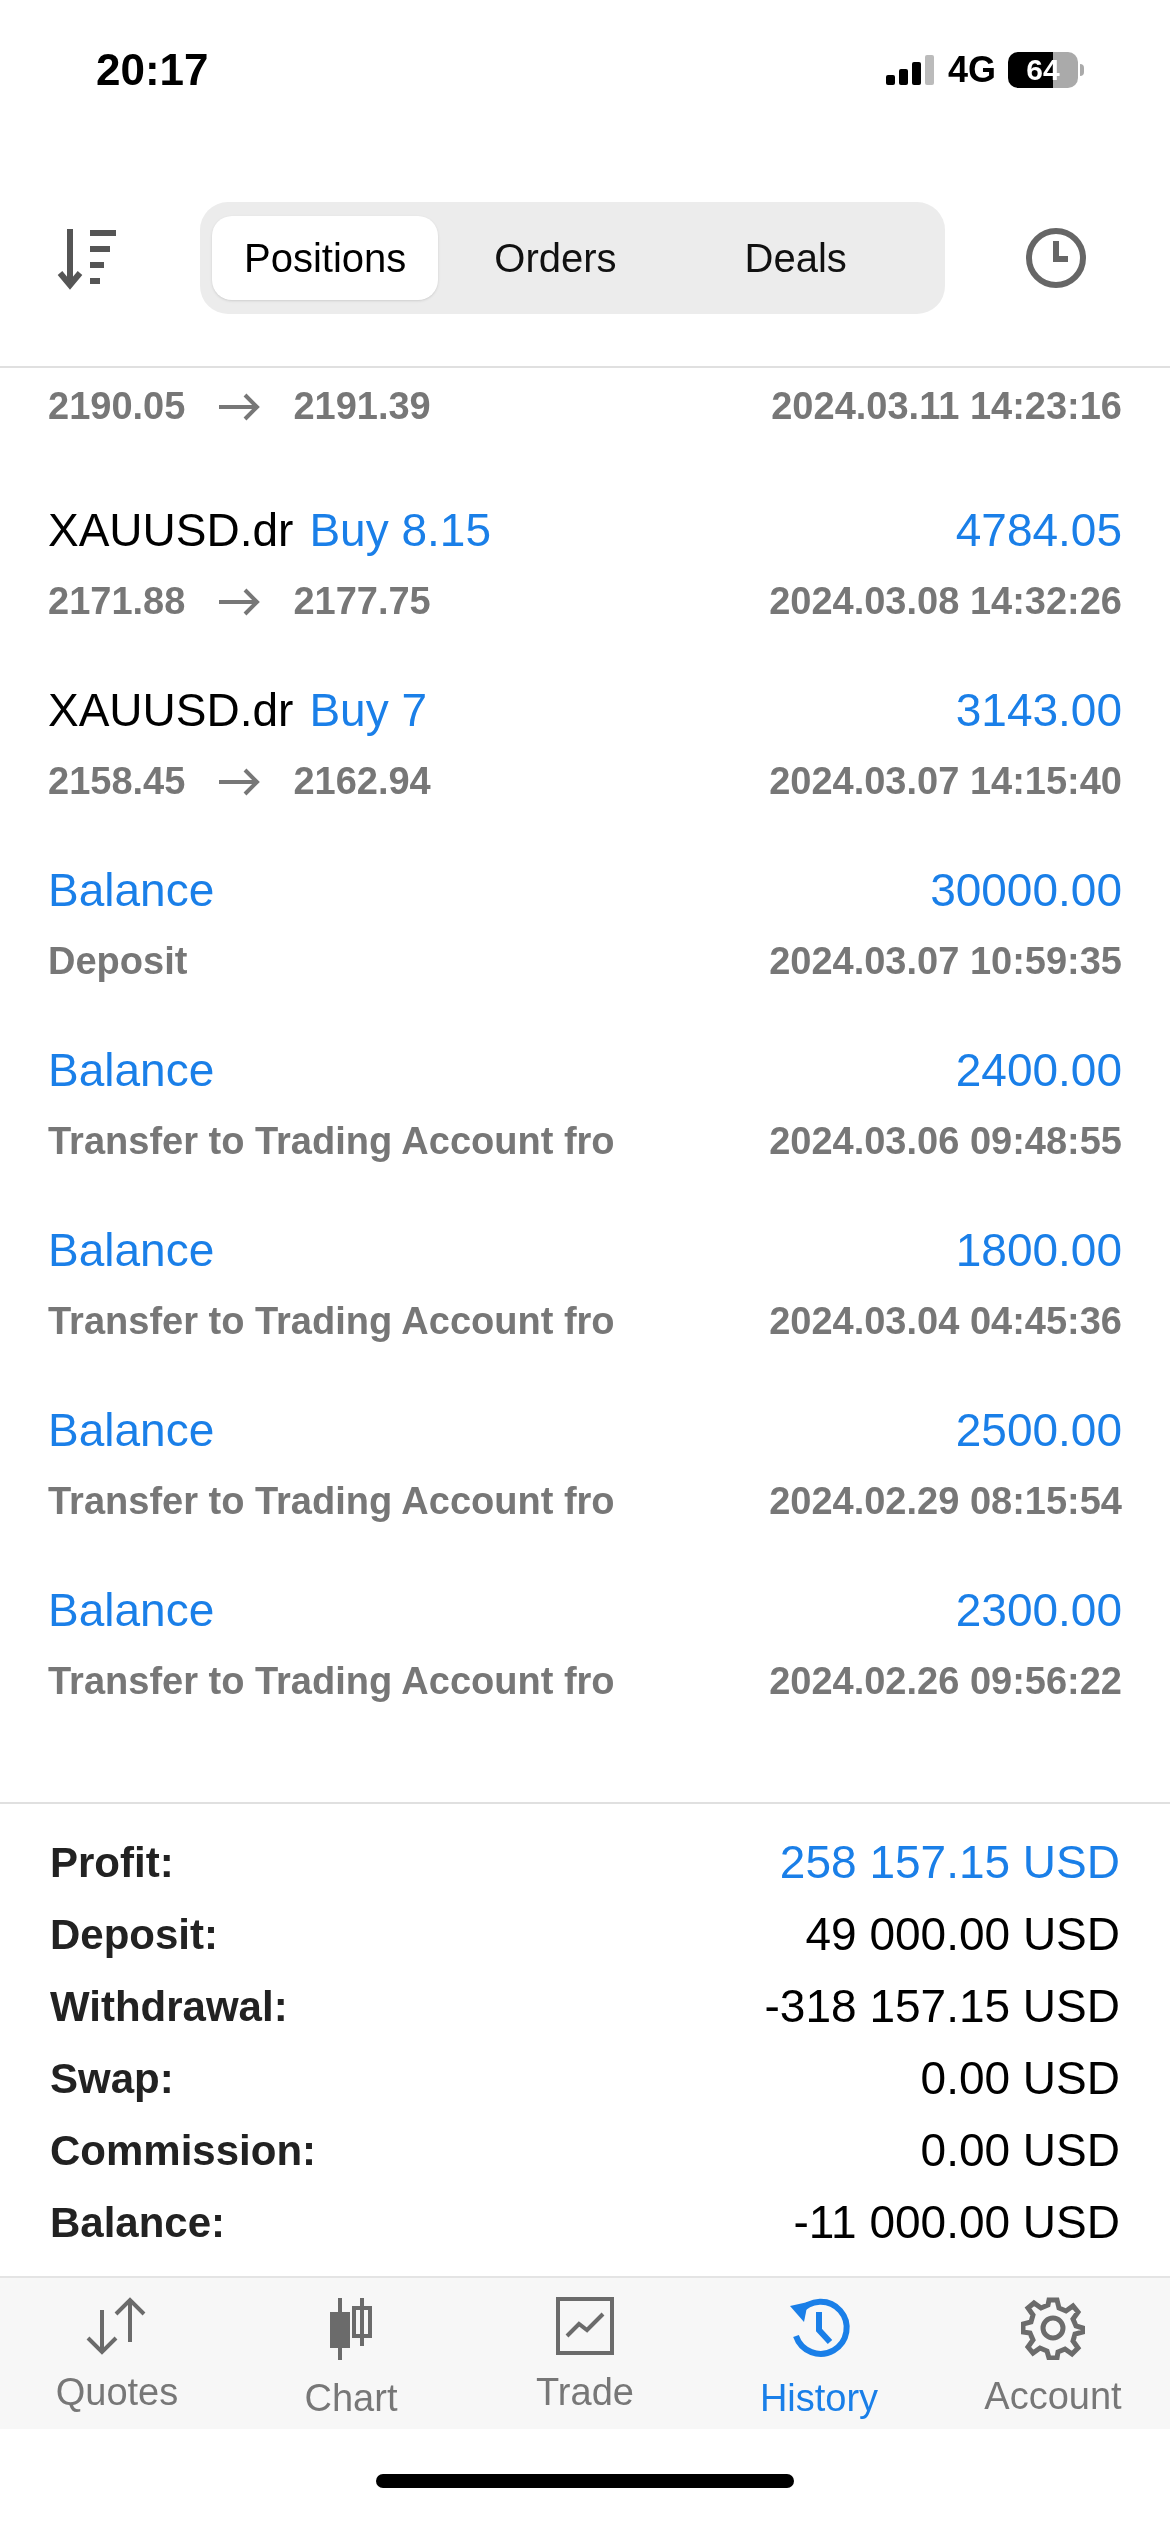  I want to click on open-price: 2171.88, so click(117, 601).